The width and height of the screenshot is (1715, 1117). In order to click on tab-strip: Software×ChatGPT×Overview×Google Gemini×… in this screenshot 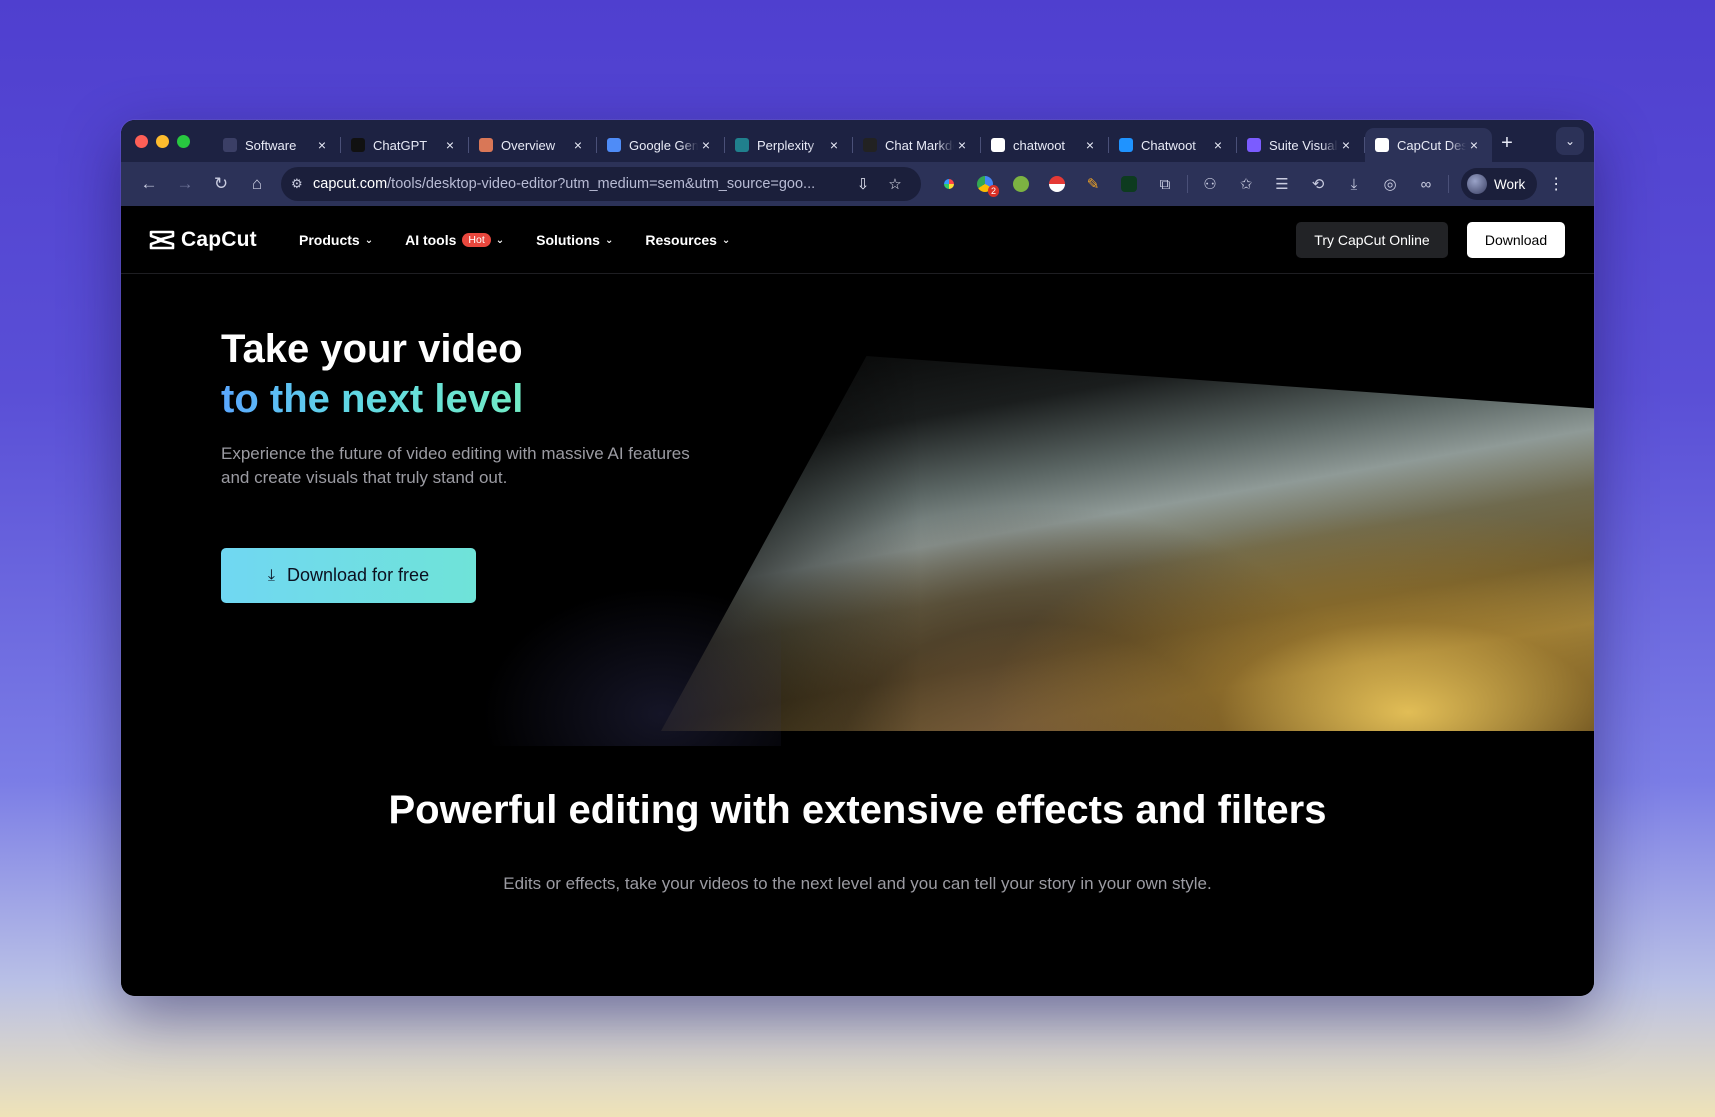, I will do `click(857, 141)`.